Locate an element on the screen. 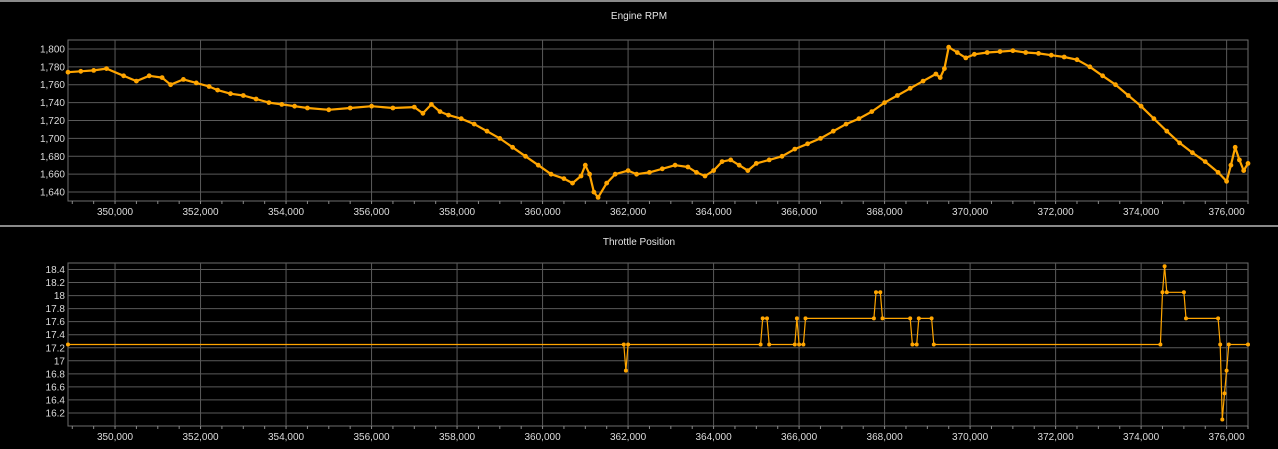 This screenshot has height=449, width=1278. y-tick-label: 17.8 is located at coordinates (56, 309).